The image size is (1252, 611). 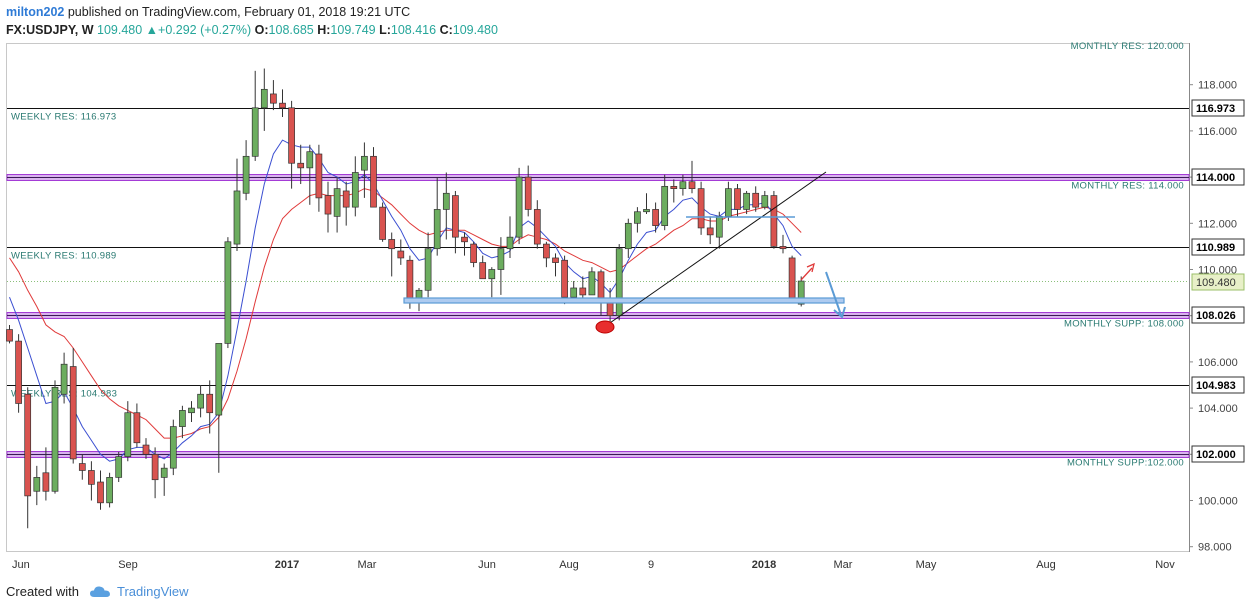 I want to click on x-tick-label: 2017, so click(x=287, y=565).